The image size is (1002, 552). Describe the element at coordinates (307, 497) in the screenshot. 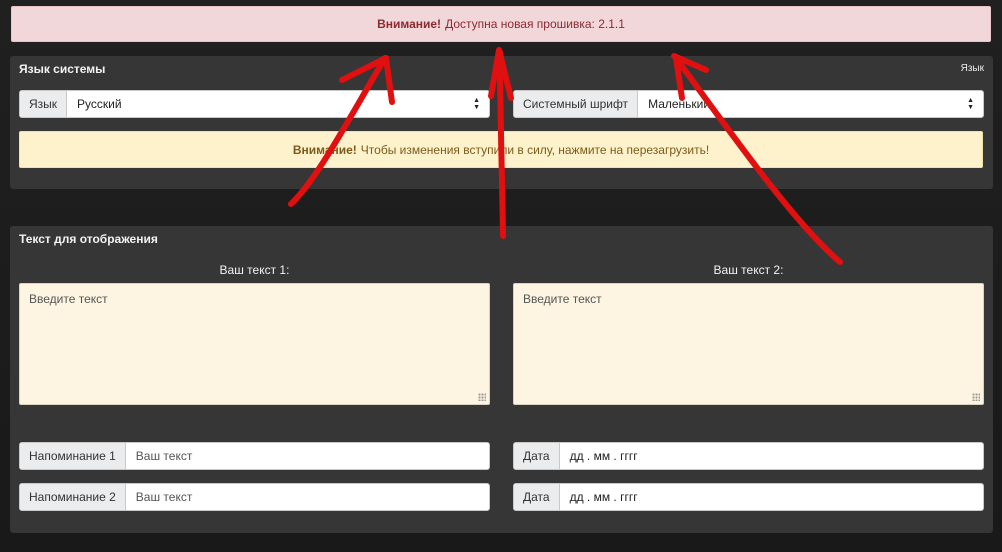

I see `reminder2-input: Ваш текст` at that location.